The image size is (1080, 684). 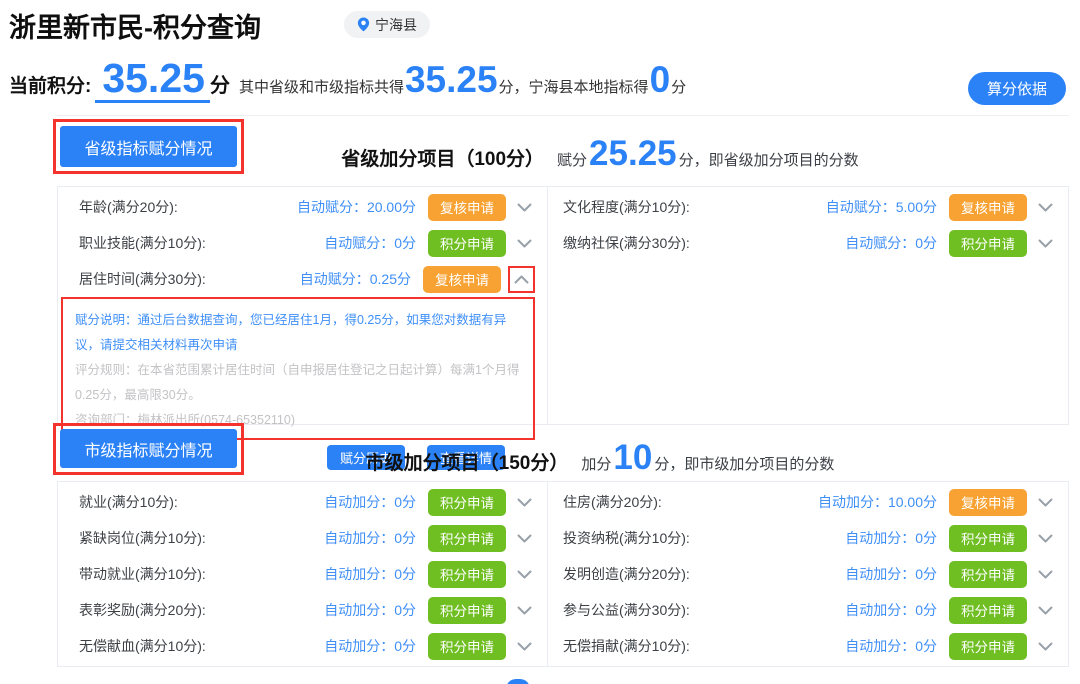 I want to click on breakdown-prefix: 其中省级和市级指标共得, so click(x=321, y=87).